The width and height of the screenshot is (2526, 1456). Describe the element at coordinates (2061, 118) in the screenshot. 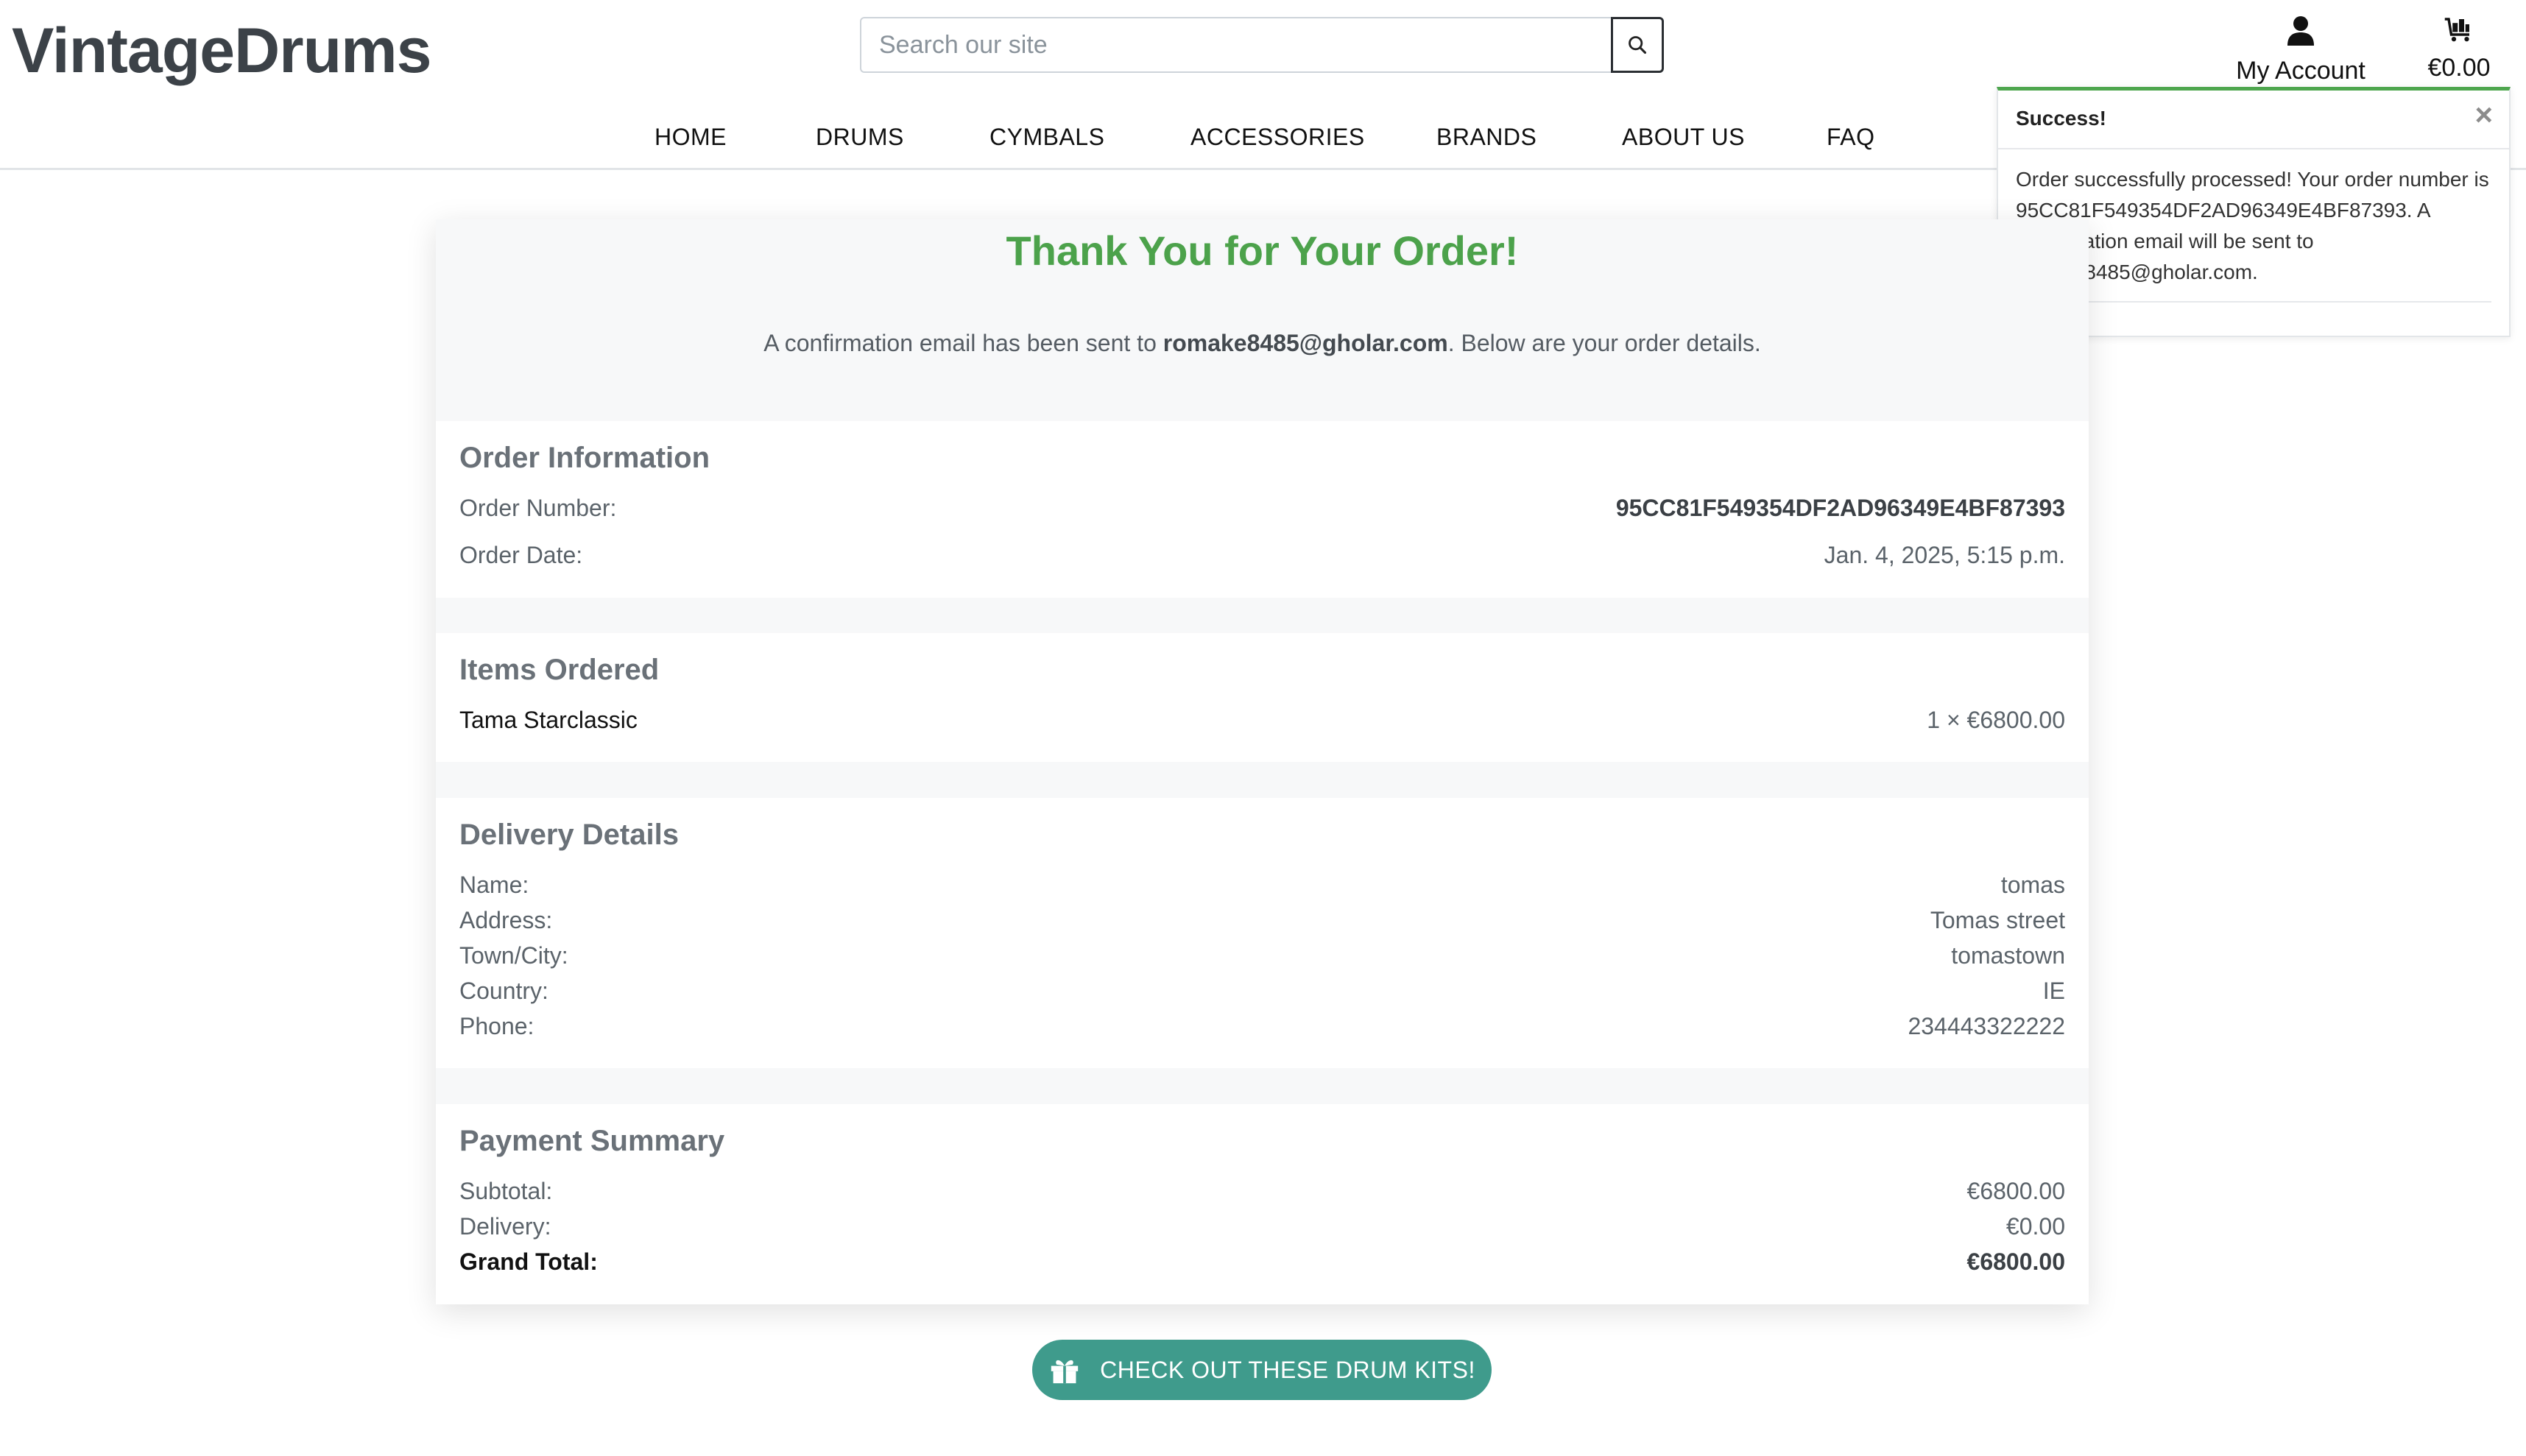

I see `toast-title: Success!` at that location.